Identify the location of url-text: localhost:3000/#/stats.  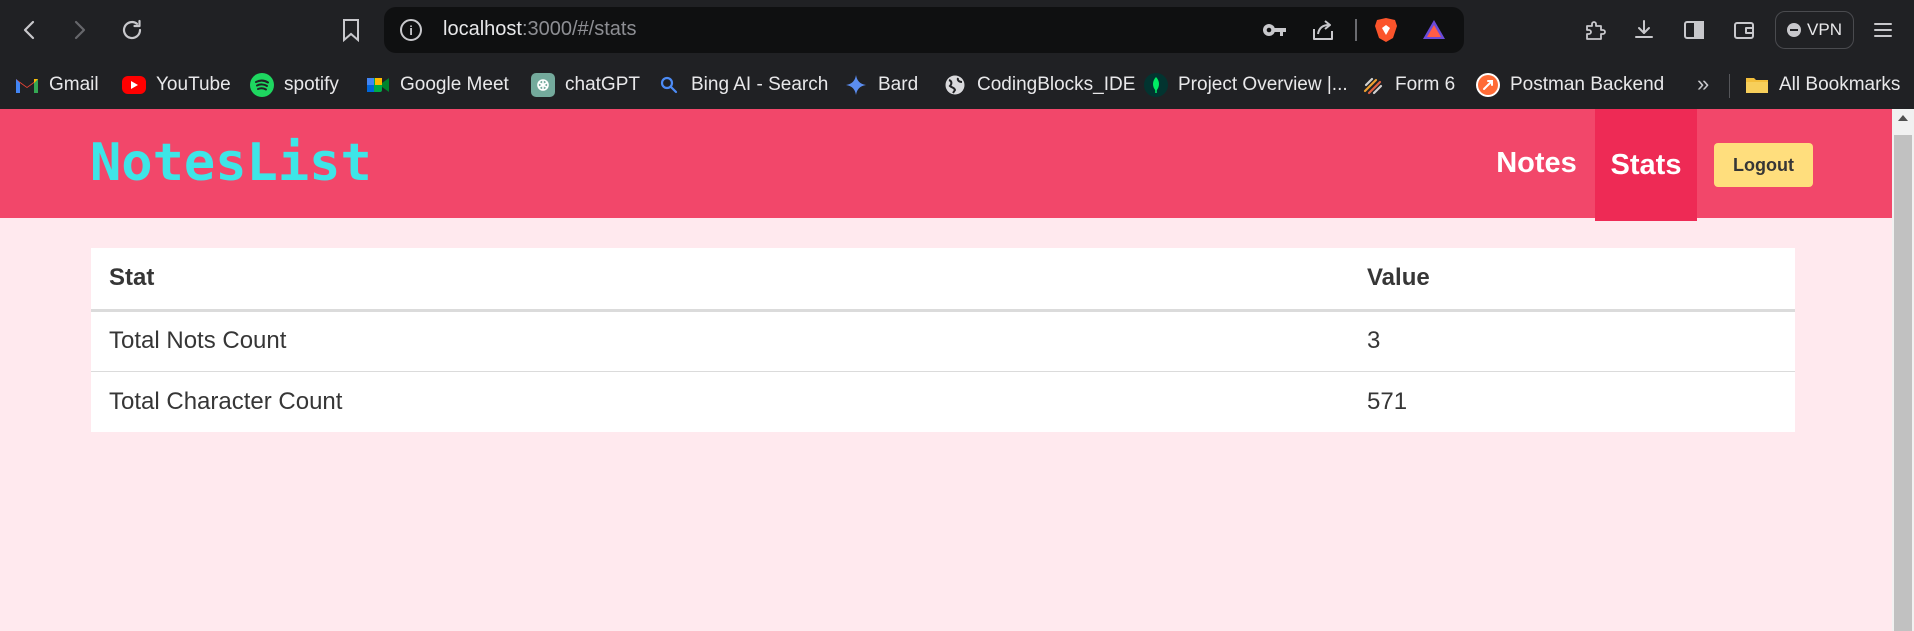
(539, 29).